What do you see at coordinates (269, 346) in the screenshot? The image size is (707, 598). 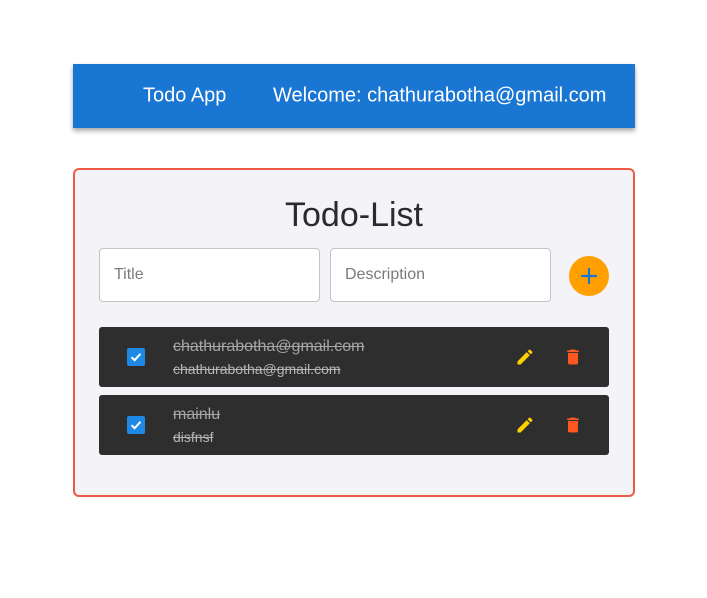 I see `todo-title: chathurabotha@gmail.com` at bounding box center [269, 346].